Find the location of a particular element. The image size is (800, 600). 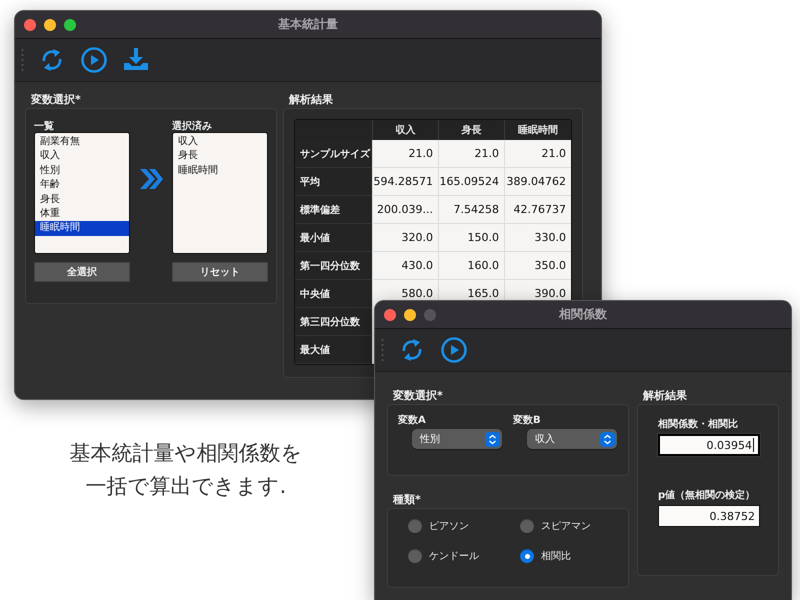

window-title: 基本統計量 is located at coordinates (308, 24).